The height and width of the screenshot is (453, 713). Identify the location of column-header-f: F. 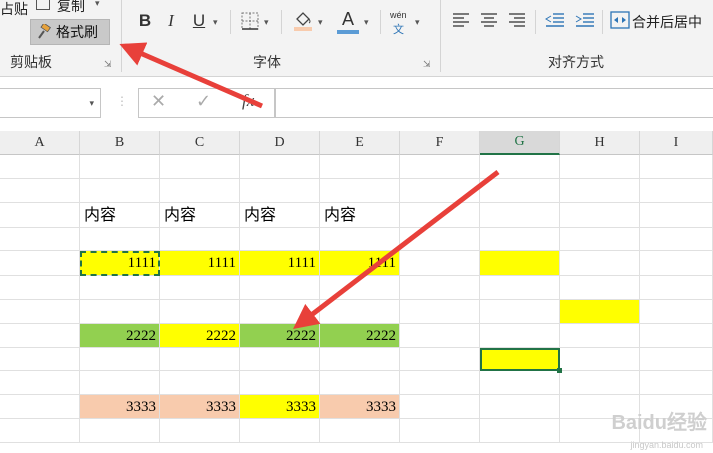
(440, 143).